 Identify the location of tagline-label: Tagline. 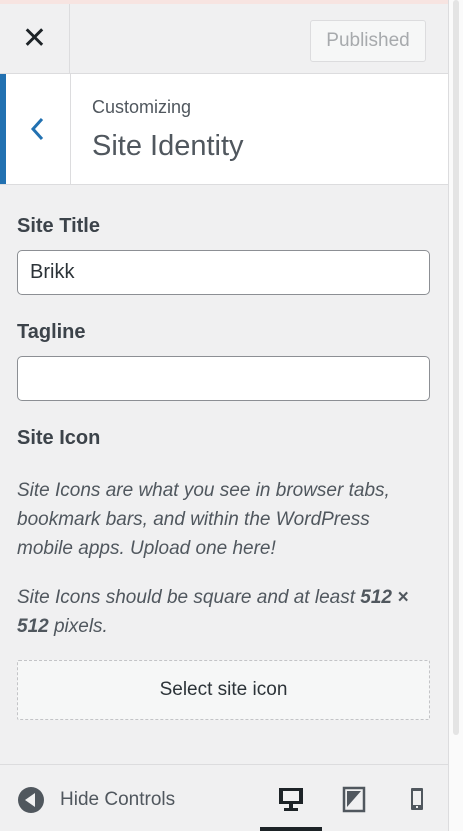
(51, 332).